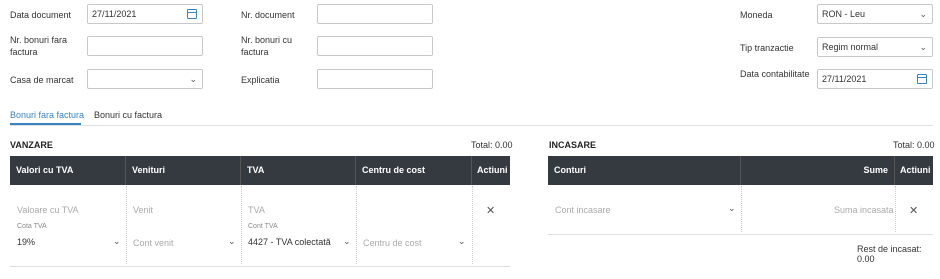  What do you see at coordinates (183, 170) in the screenshot?
I see `col-venituri: Venituri` at bounding box center [183, 170].